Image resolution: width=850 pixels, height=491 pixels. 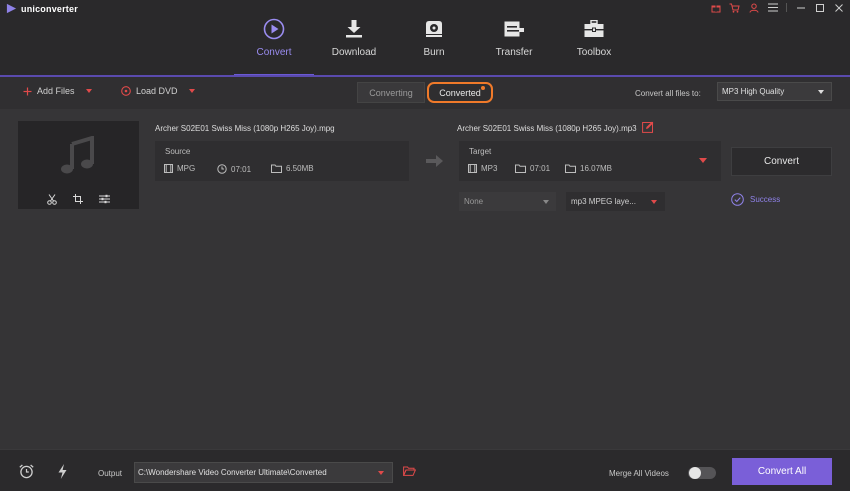 What do you see at coordinates (434, 52) in the screenshot?
I see `tab-label: Burn` at bounding box center [434, 52].